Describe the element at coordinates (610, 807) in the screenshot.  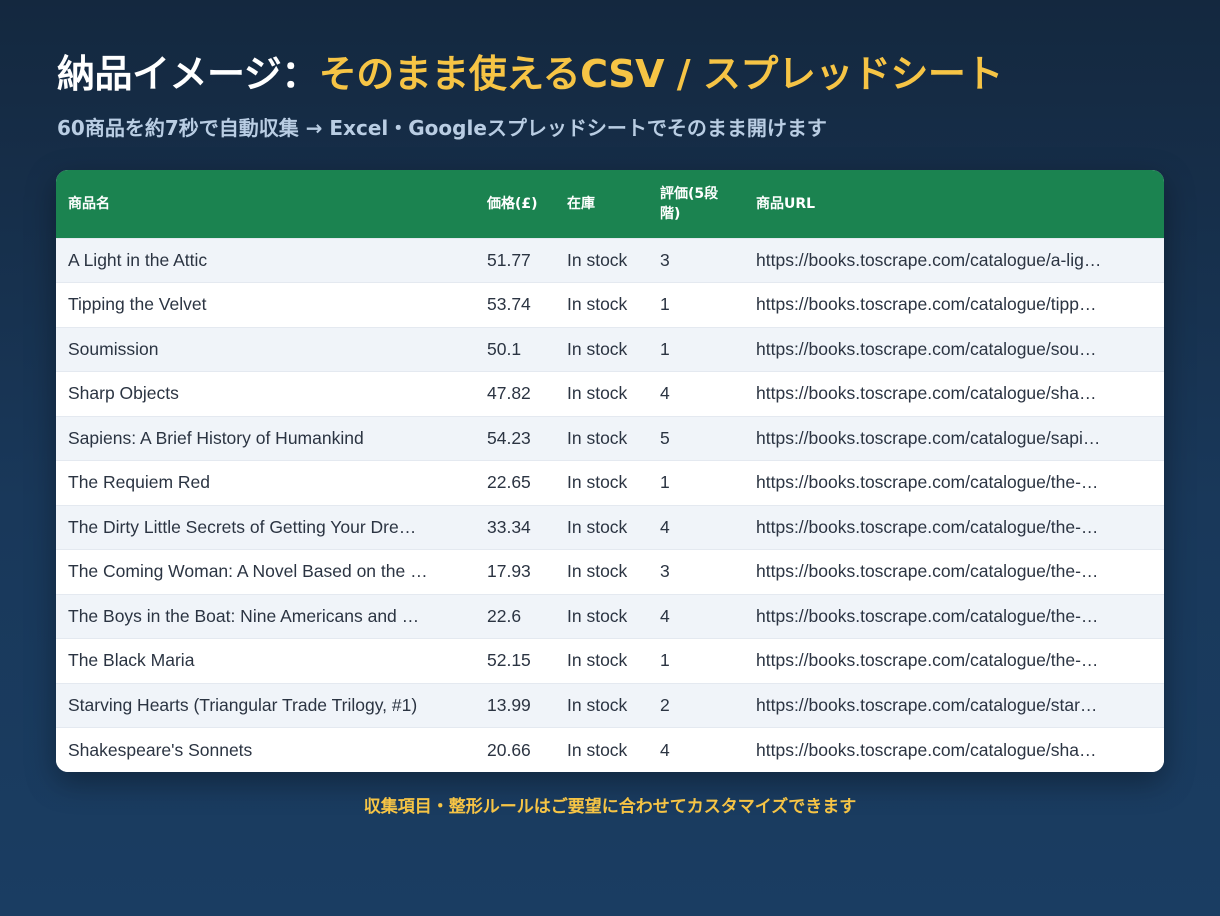
I see `footer-note: 収集項目・整形ルールはご要望に合わせてカスタマイズできます` at that location.